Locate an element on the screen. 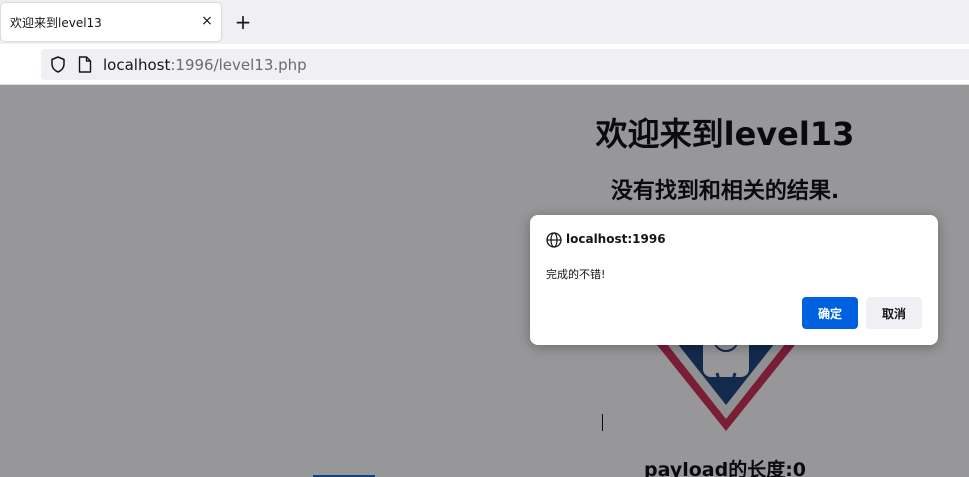  url-path: :1996/level13.php is located at coordinates (238, 65).